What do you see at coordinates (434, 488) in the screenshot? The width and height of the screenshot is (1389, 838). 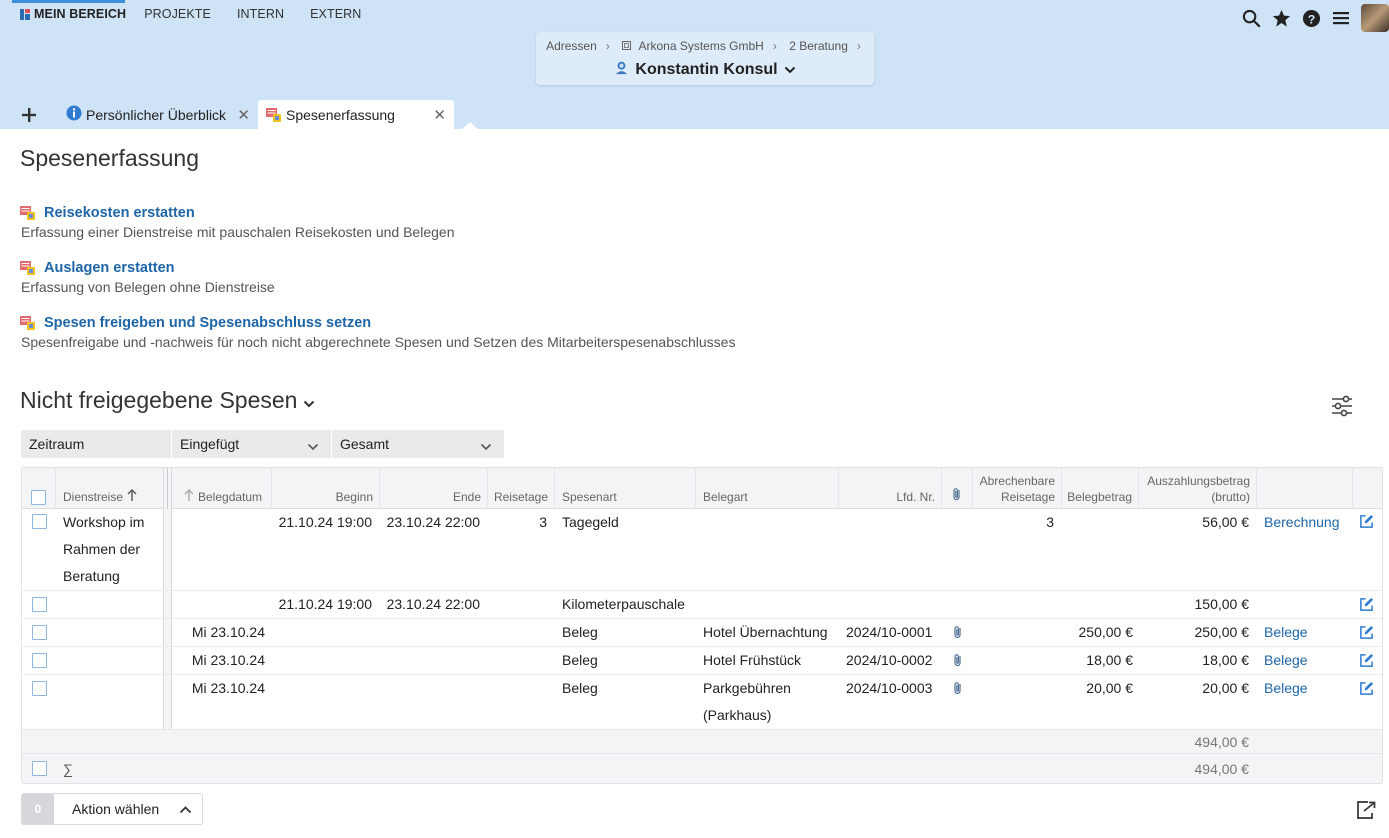 I see `col-ende: Ende` at bounding box center [434, 488].